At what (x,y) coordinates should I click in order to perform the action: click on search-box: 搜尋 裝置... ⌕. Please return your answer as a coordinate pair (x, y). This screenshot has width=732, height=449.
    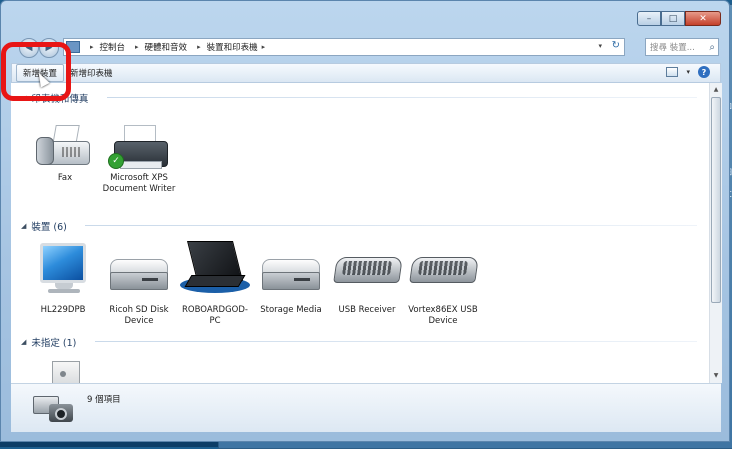
    Looking at the image, I should click on (682, 47).